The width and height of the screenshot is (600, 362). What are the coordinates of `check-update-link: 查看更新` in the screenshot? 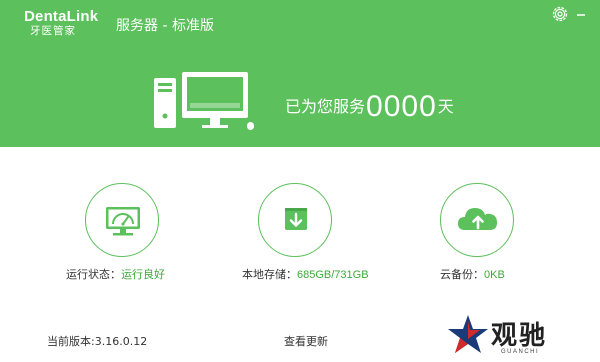 It's located at (306, 341).